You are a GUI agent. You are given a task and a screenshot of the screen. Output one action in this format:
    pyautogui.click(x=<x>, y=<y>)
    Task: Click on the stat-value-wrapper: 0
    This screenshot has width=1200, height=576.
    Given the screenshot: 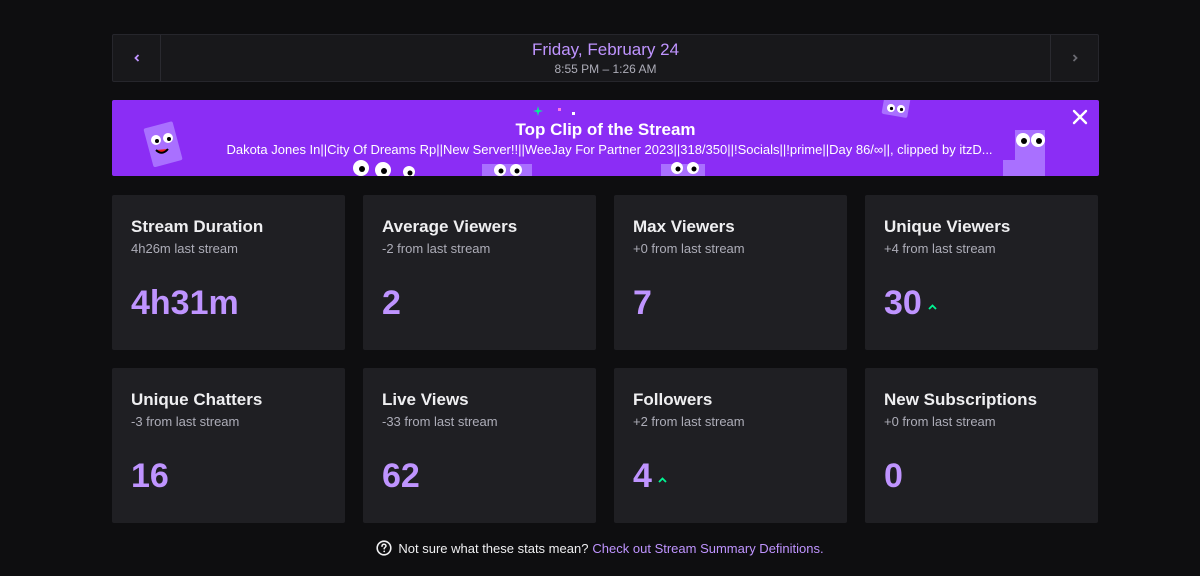 What is the action you would take?
    pyautogui.click(x=893, y=476)
    